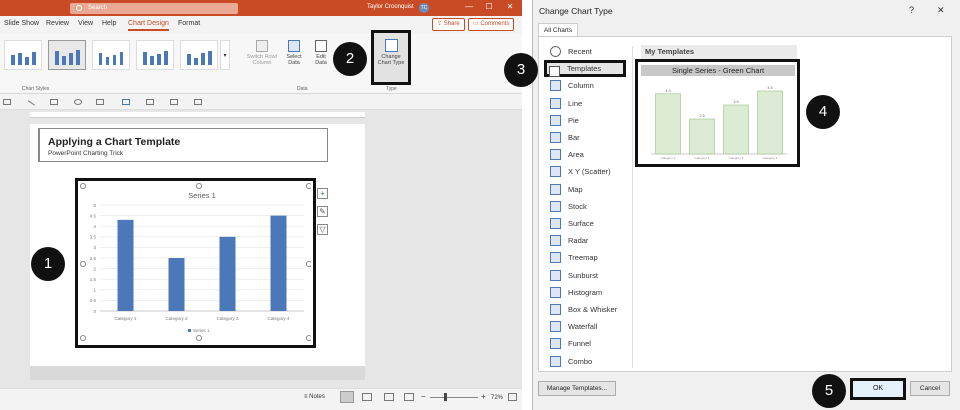 The width and height of the screenshot is (960, 410). What do you see at coordinates (367, 397) in the screenshot?
I see `slide-sorter-button` at bounding box center [367, 397].